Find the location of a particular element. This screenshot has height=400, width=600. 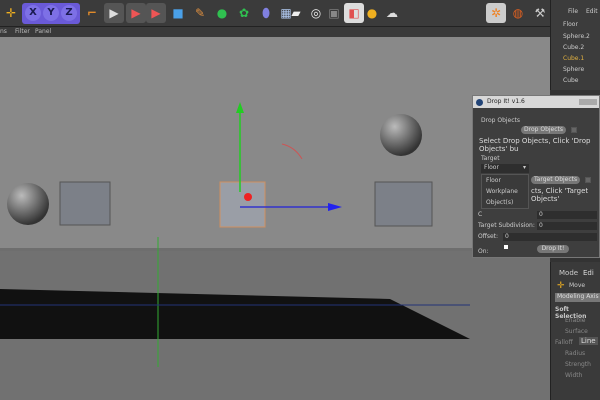

object-cube: Cube is located at coordinates (571, 80).